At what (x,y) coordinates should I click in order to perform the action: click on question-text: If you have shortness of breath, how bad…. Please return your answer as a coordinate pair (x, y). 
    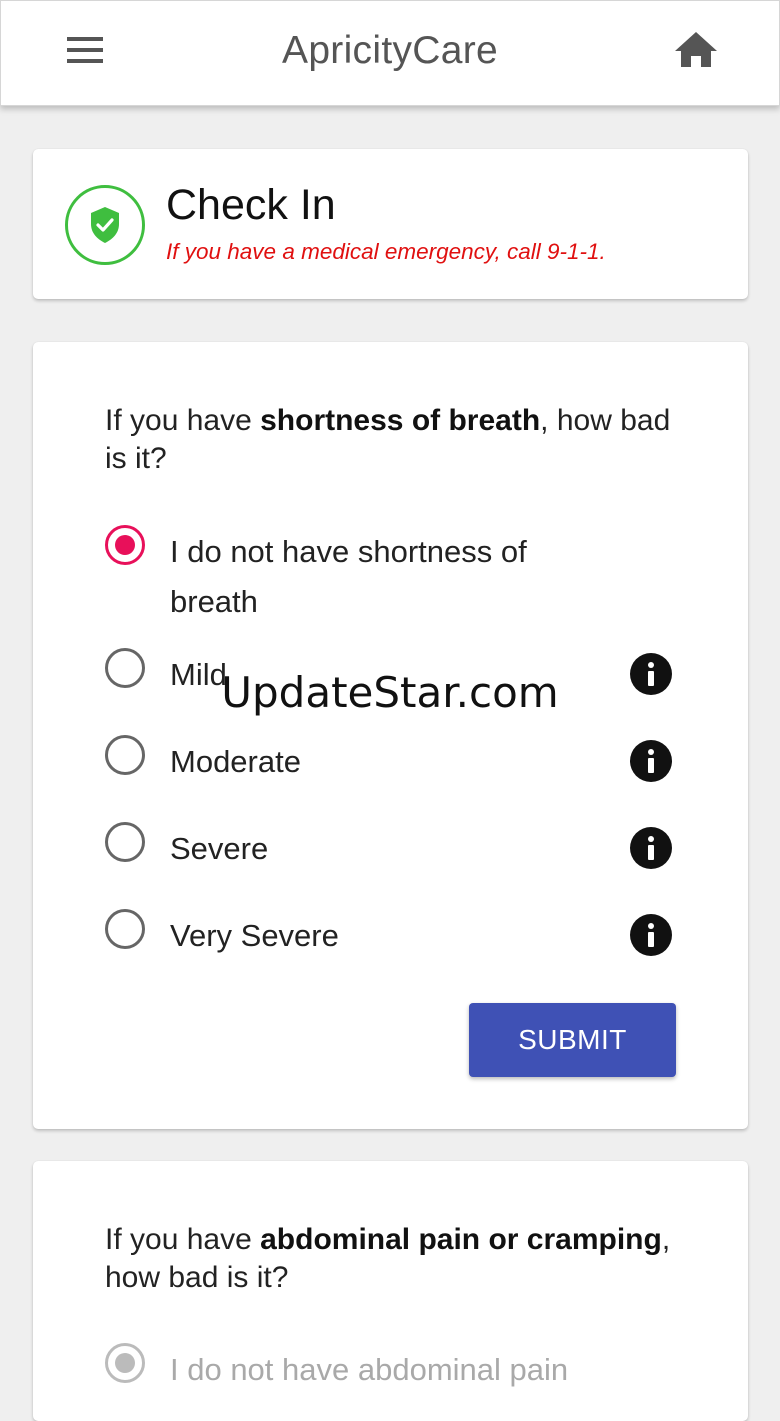
    Looking at the image, I should click on (400, 440).